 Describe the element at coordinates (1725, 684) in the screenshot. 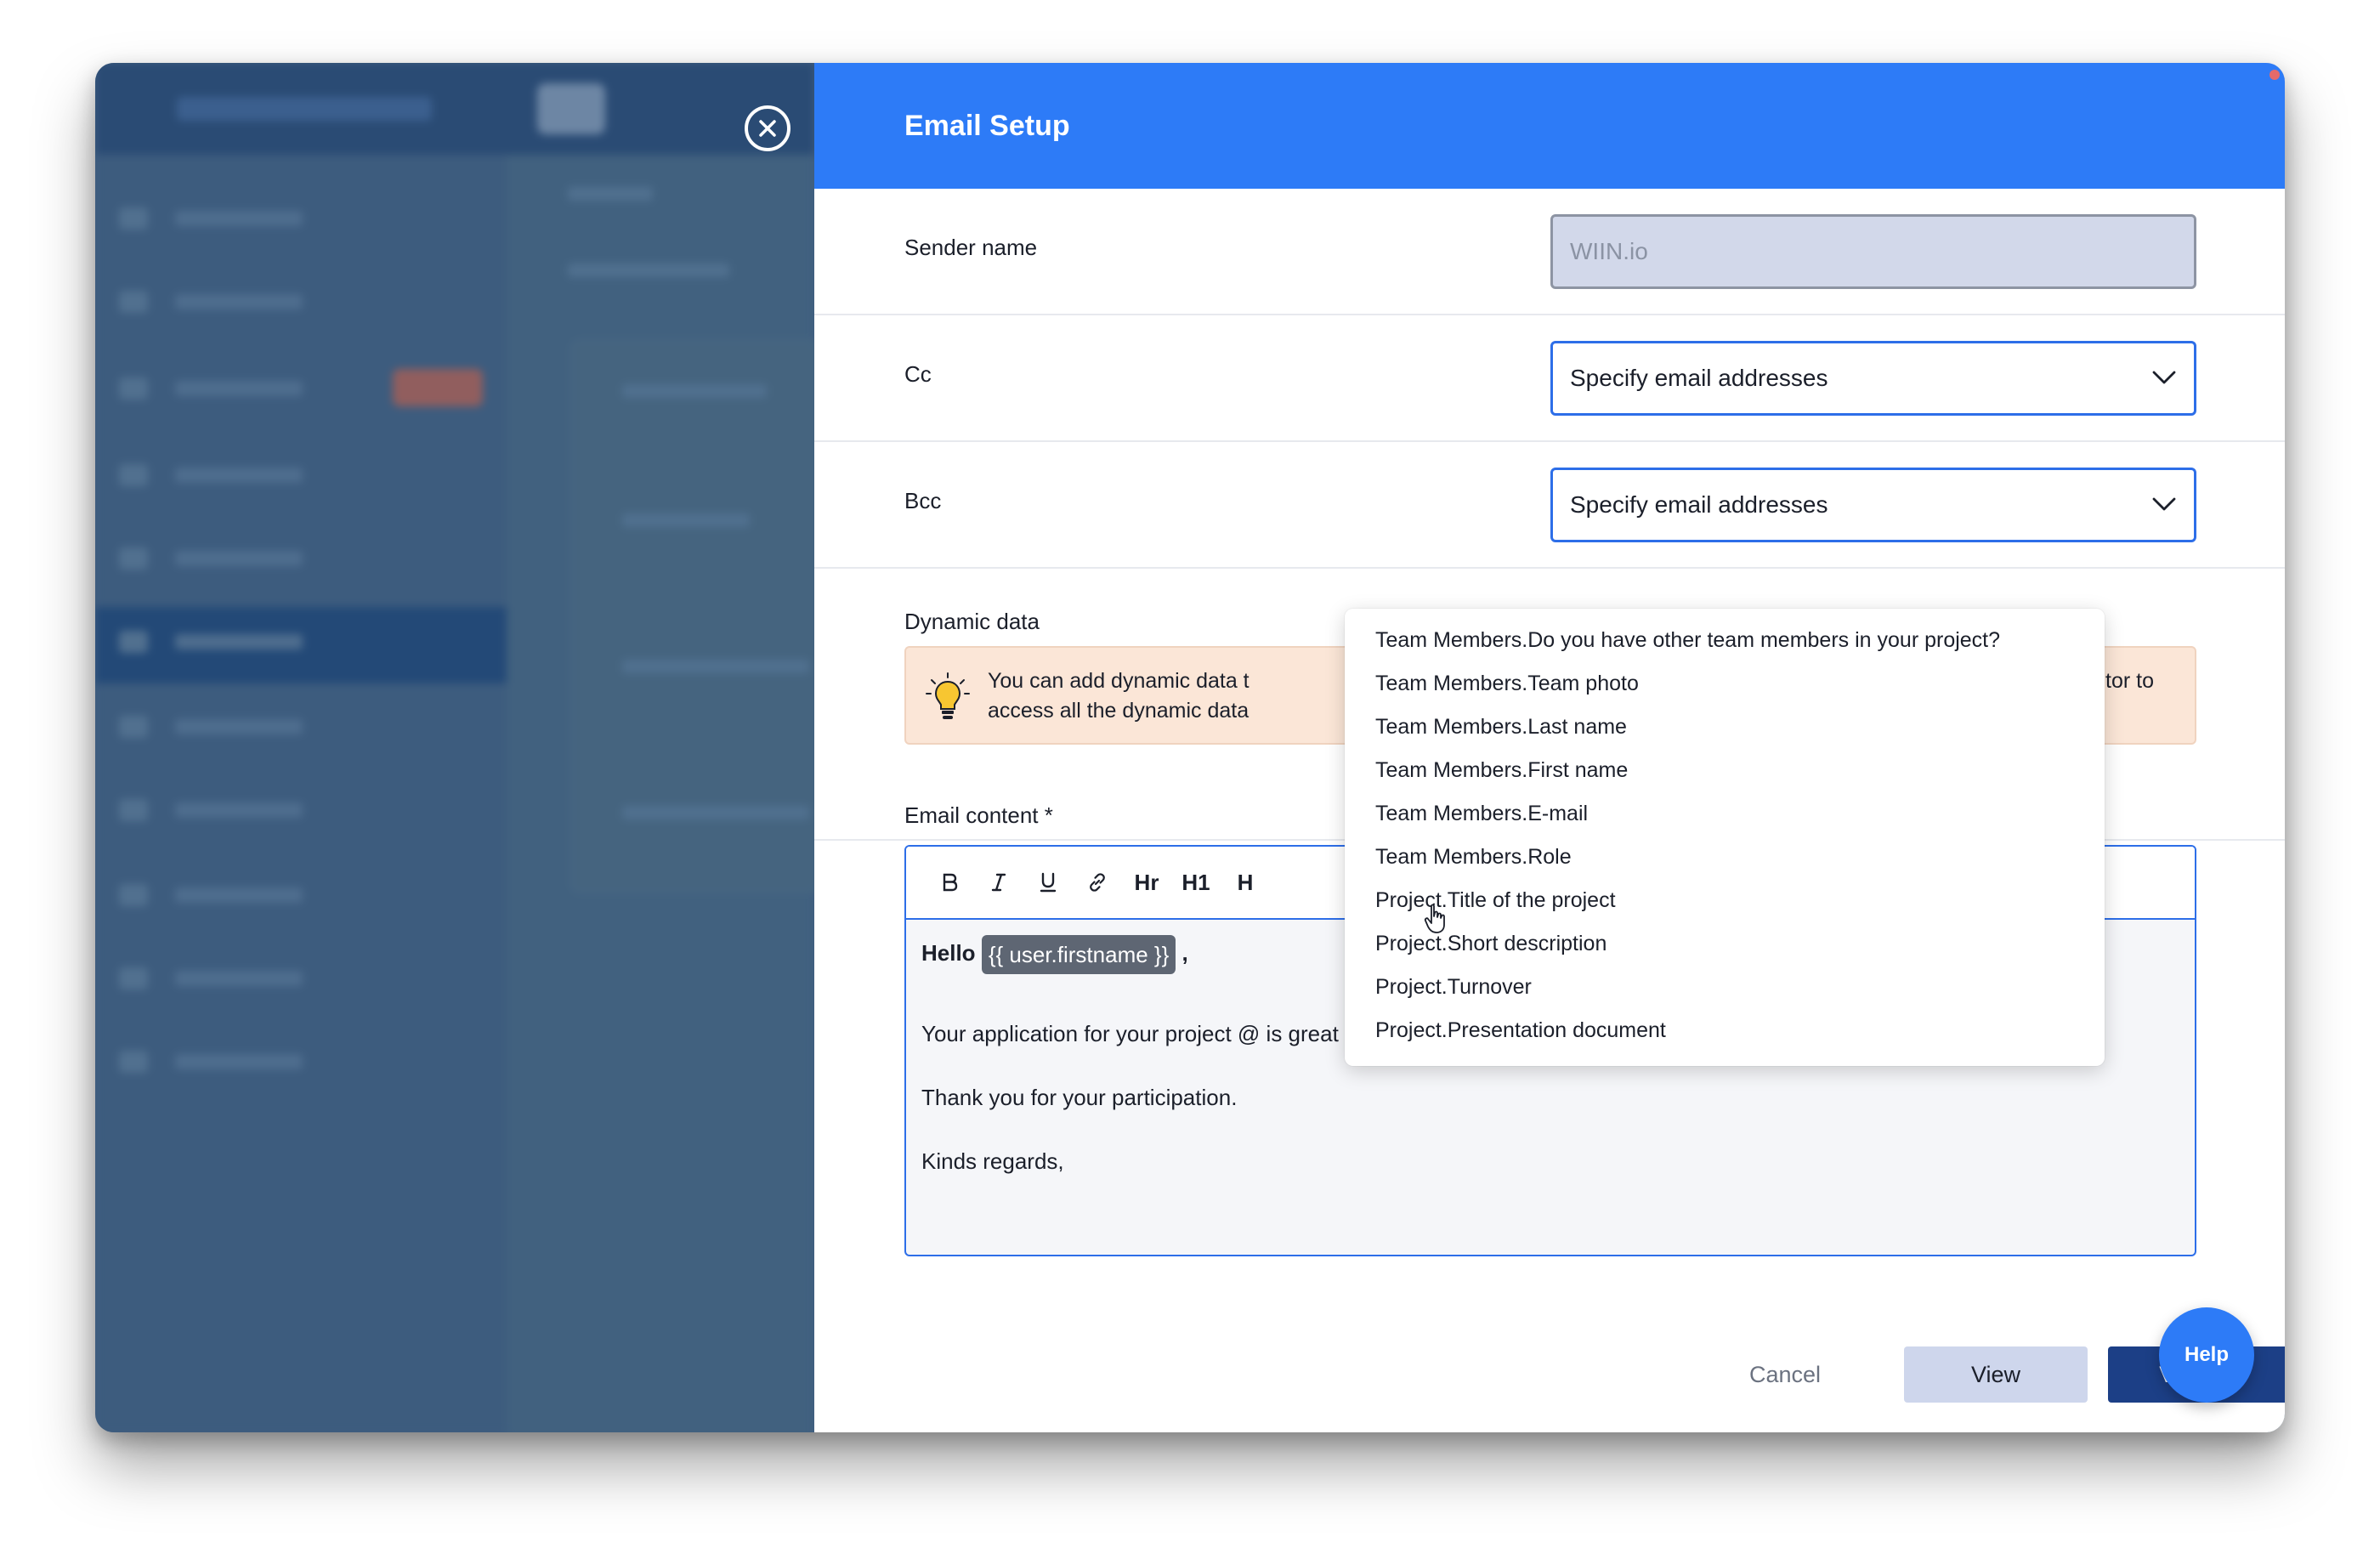

I see `dropdown-item: Team Members.Team photo` at that location.